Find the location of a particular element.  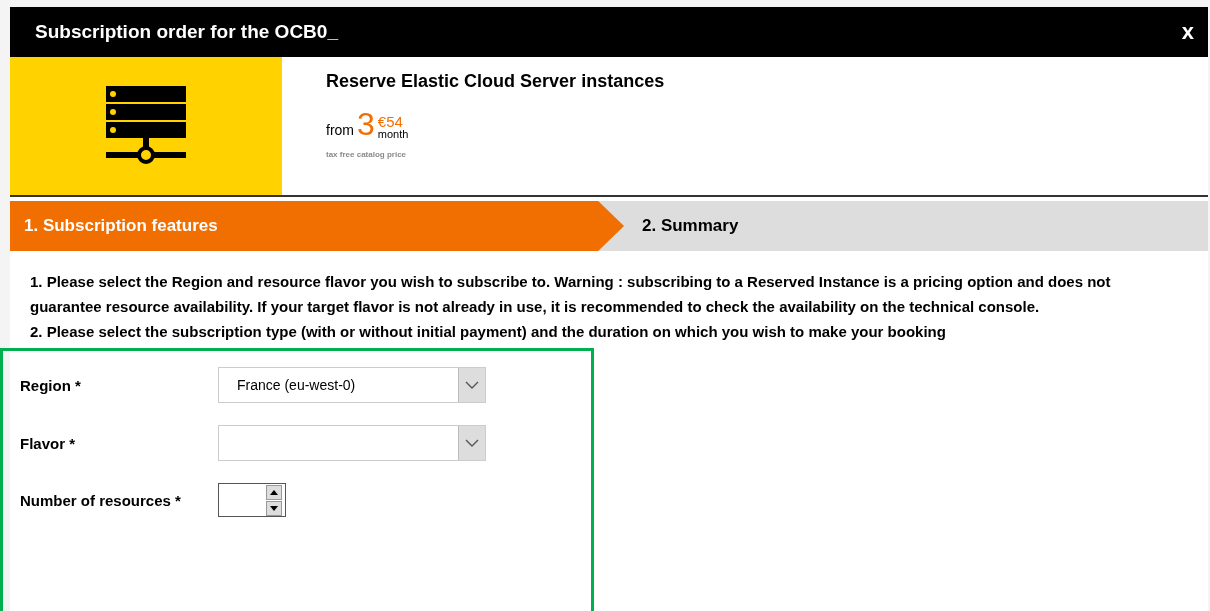

instruction-text: 2. Please select the subscription type (with or without initial payment) and the duration on which you wish to make your booking is located at coordinates (488, 332).